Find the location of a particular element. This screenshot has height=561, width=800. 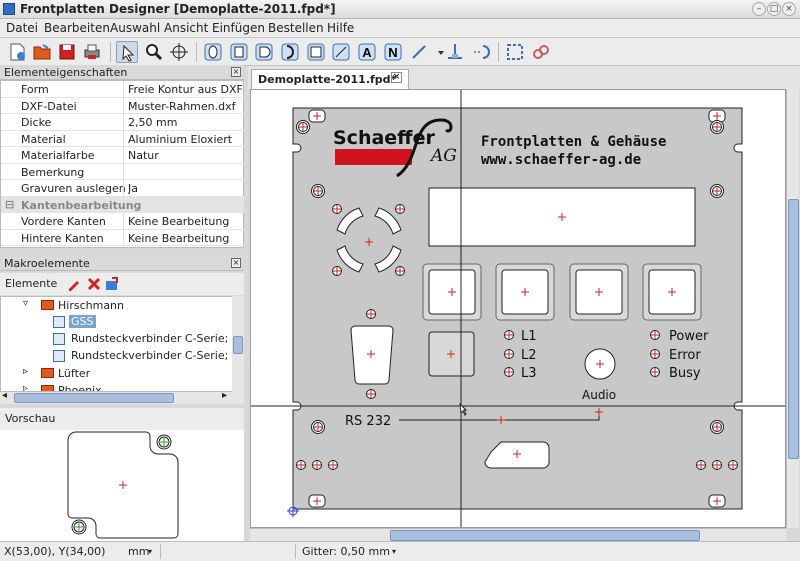

property-group-kantenbearbeitung: ⊟ Kantenbearbeitung is located at coordinates (122, 204).